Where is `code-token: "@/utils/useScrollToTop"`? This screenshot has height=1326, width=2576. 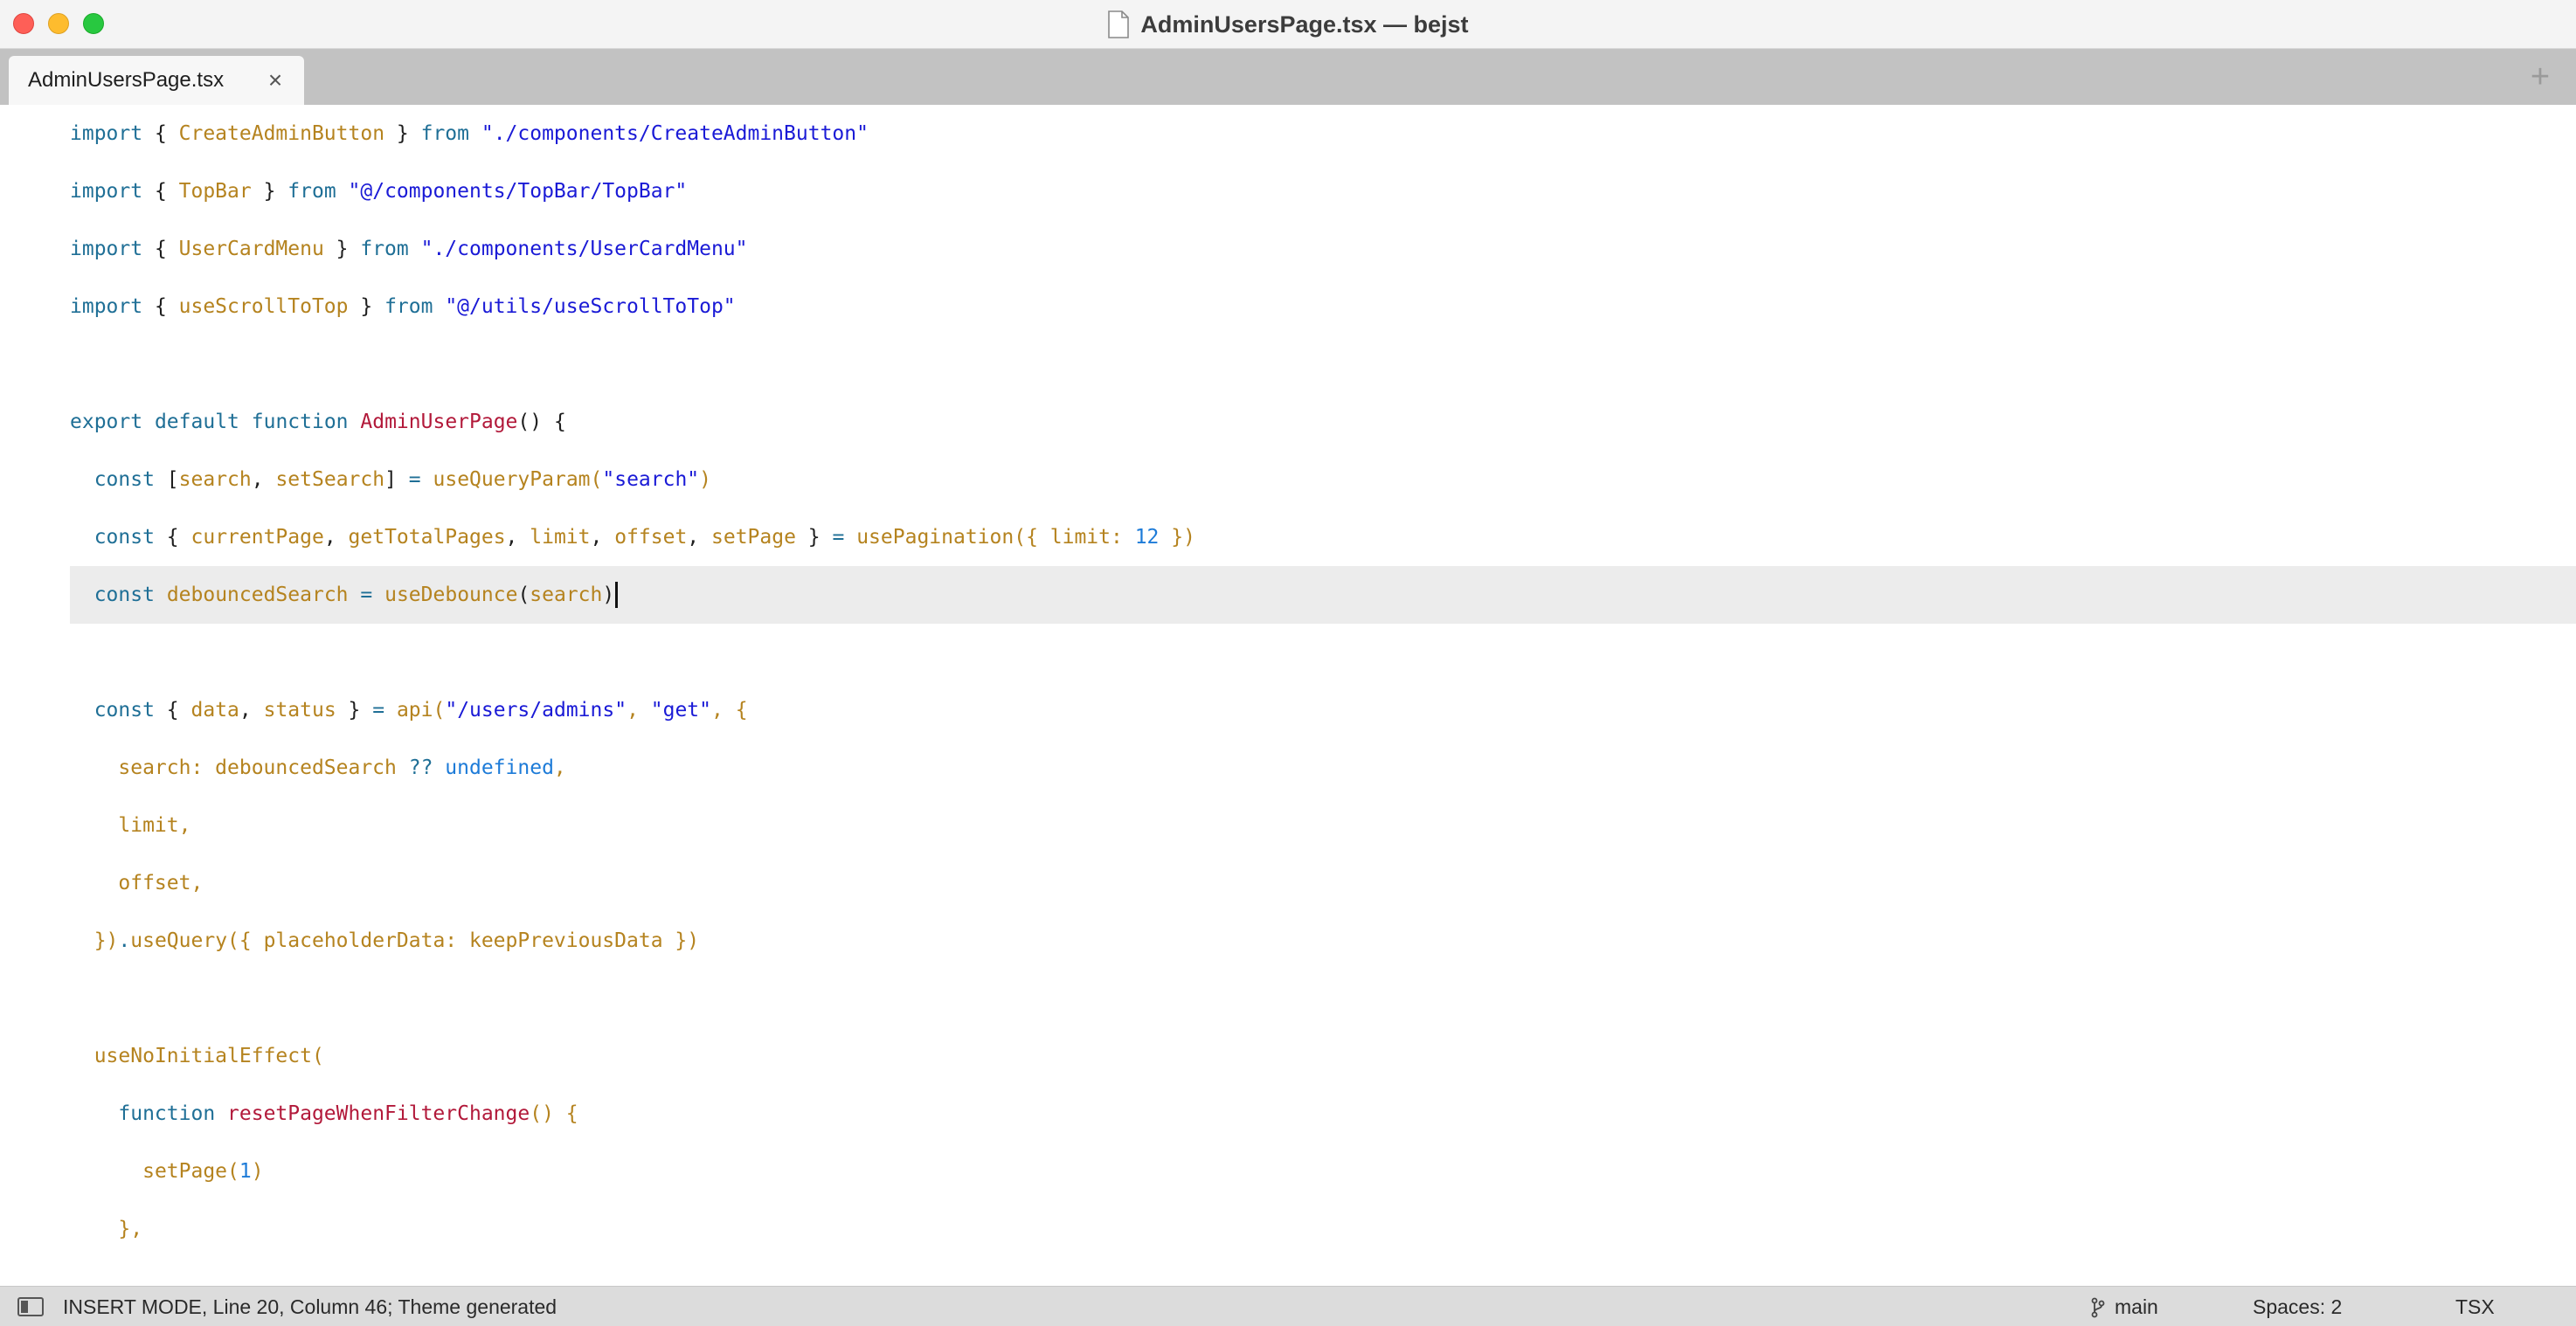 code-token: "@/utils/useScrollToTop" is located at coordinates (590, 306).